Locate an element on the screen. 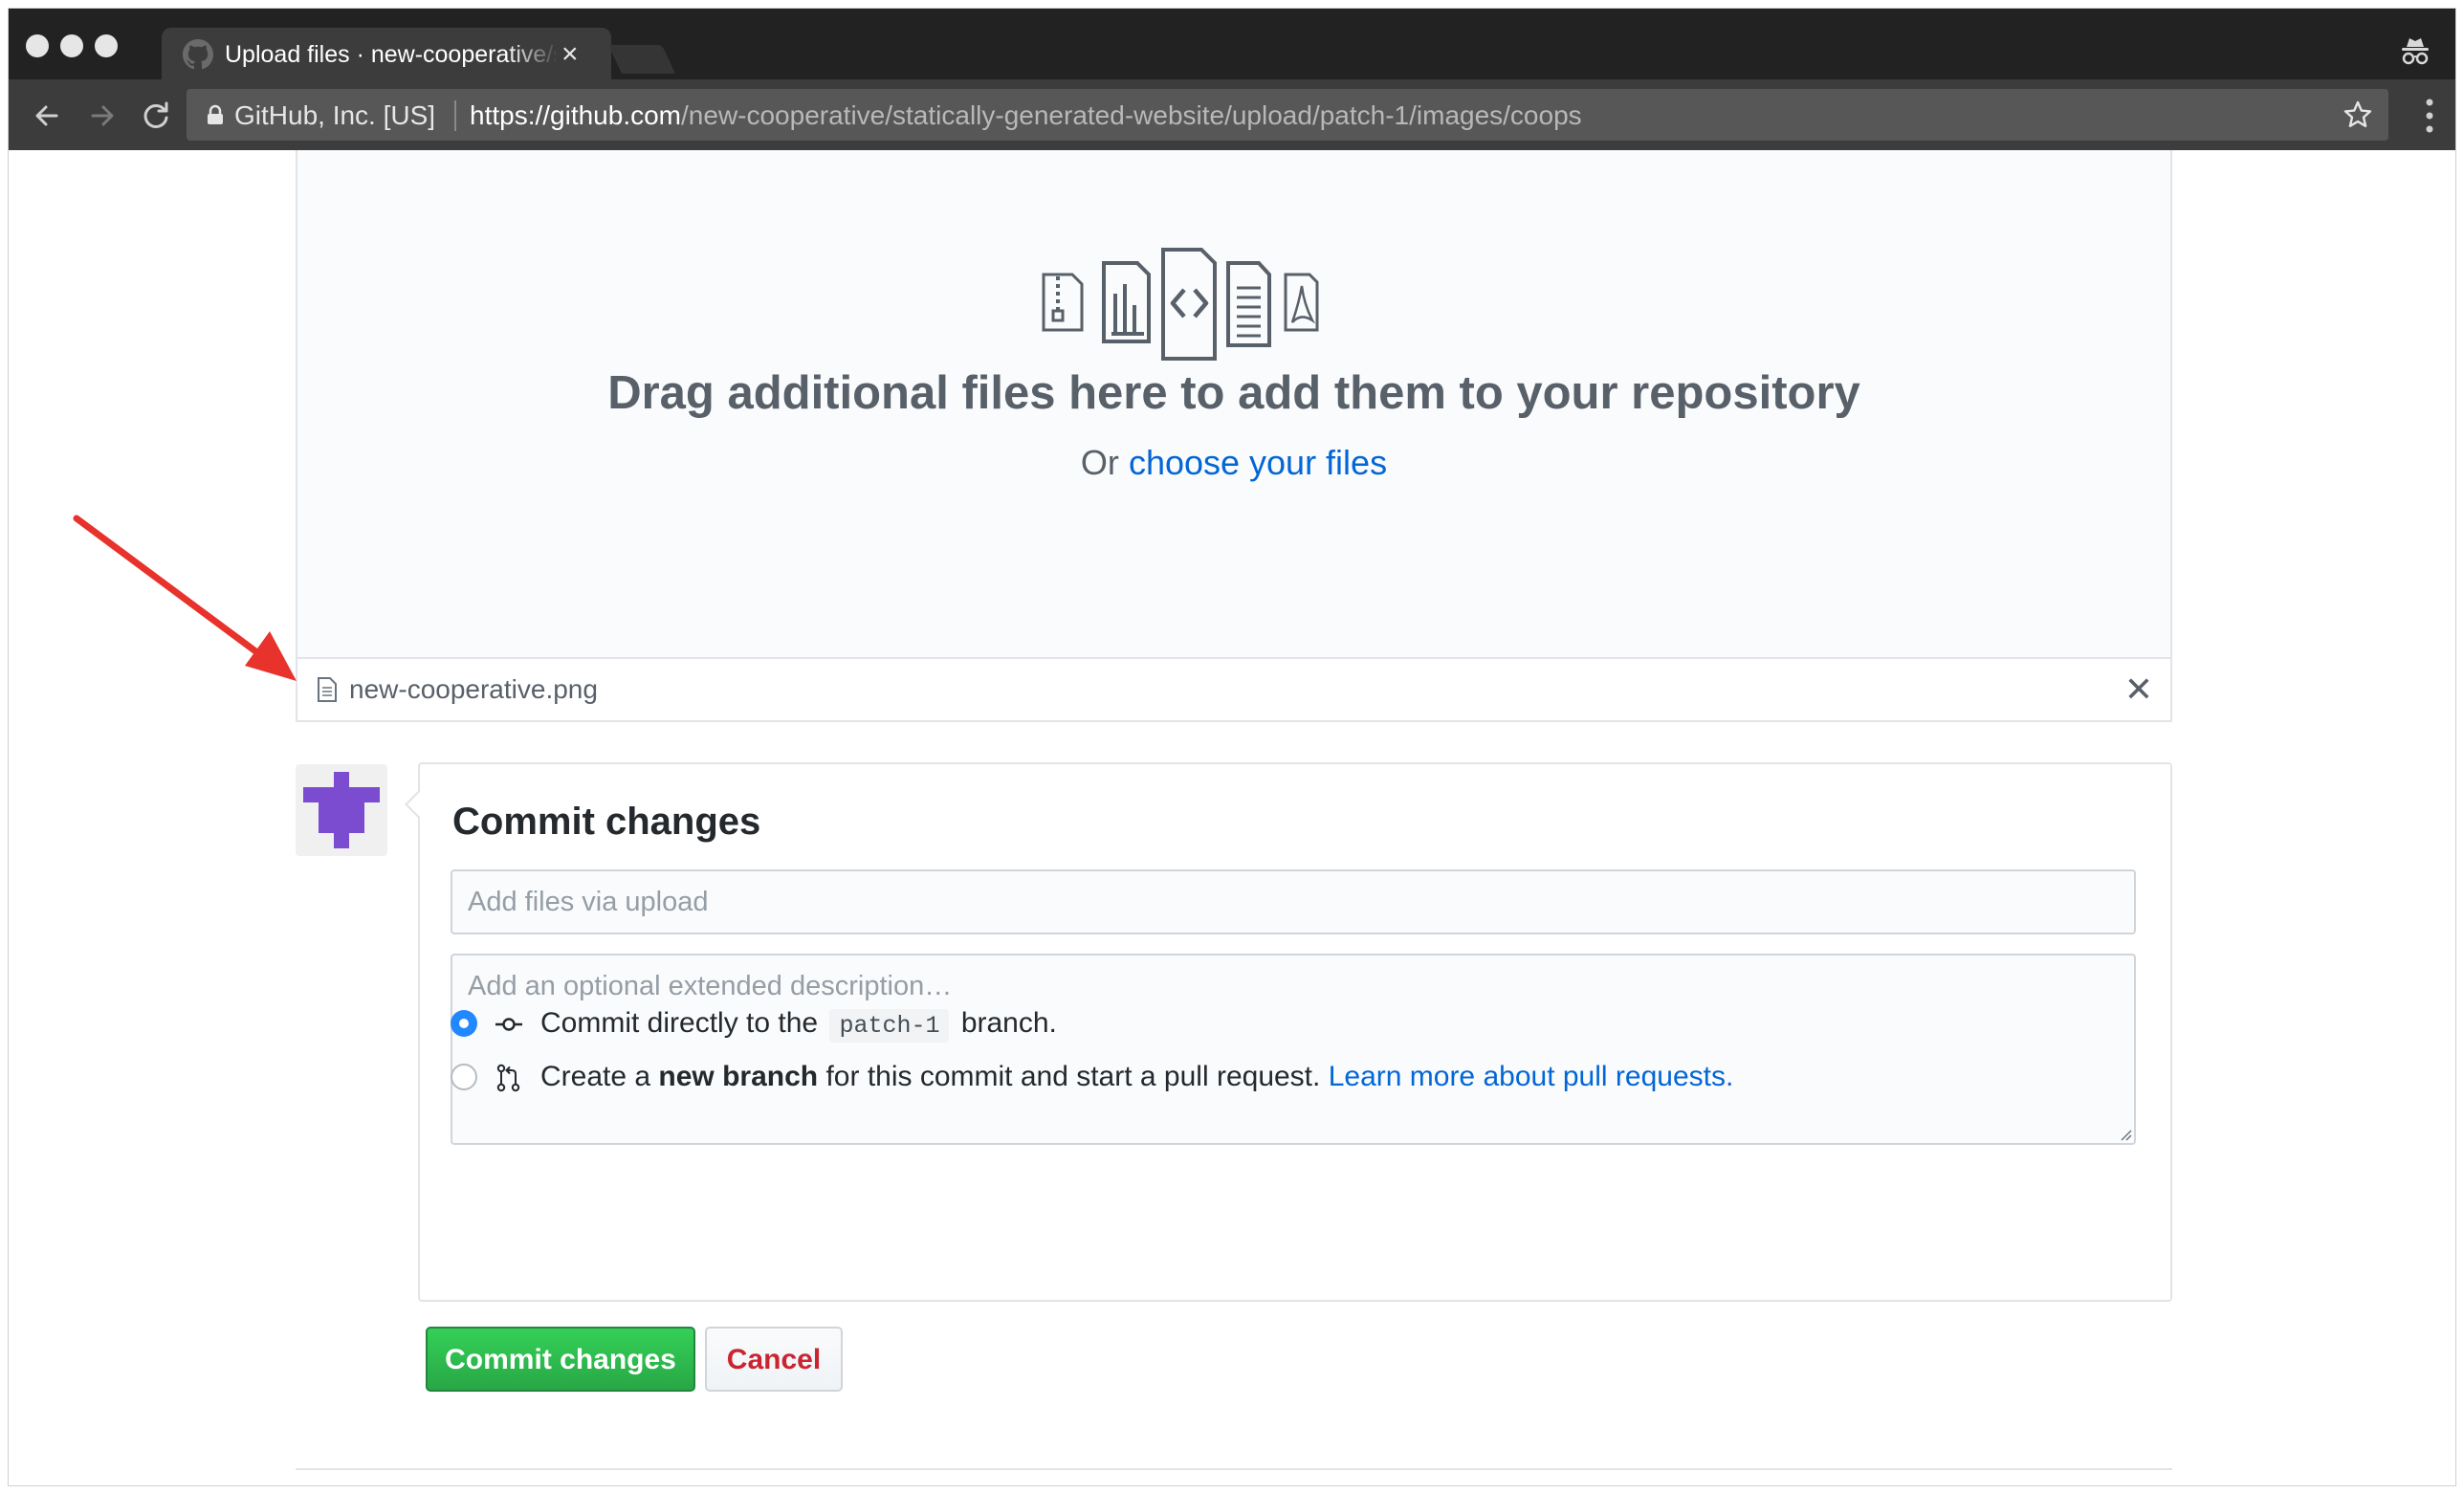  git-commit-icon is located at coordinates (508, 1024).